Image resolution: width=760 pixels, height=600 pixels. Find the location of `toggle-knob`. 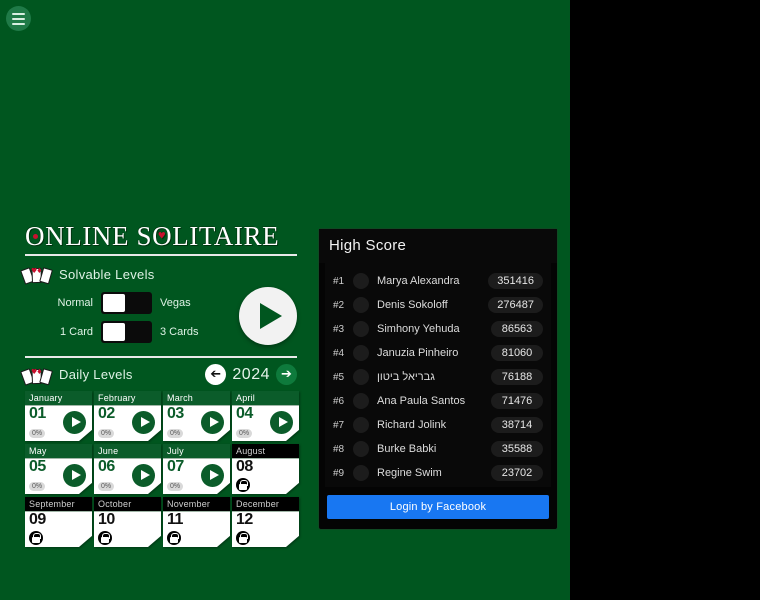

toggle-knob is located at coordinates (114, 332).